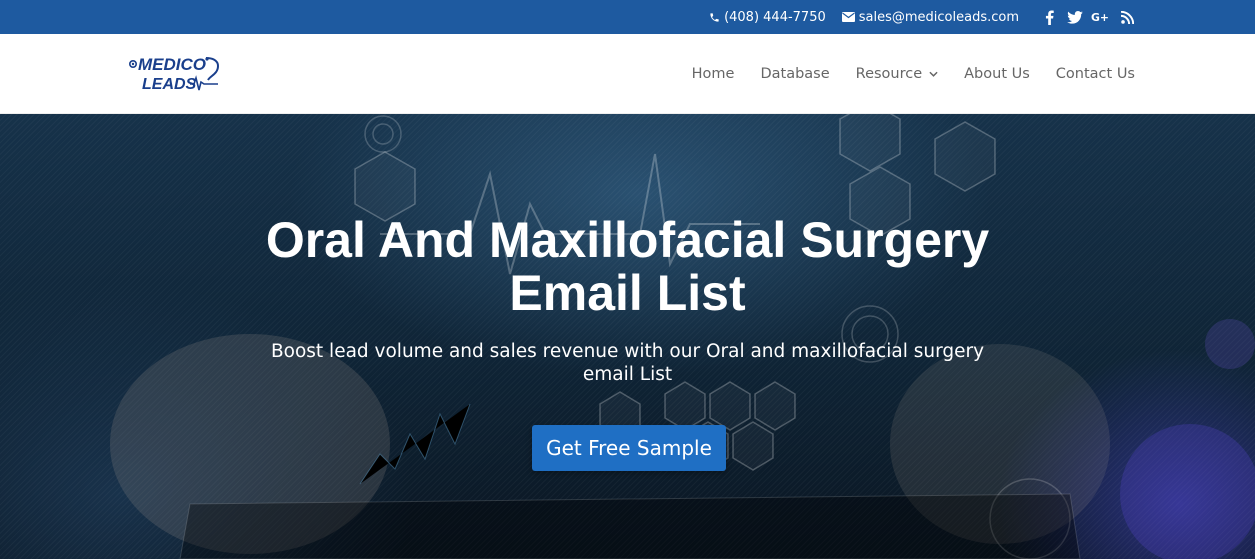 This screenshot has width=1255, height=559. What do you see at coordinates (848, 17) in the screenshot?
I see `envelope-icon` at bounding box center [848, 17].